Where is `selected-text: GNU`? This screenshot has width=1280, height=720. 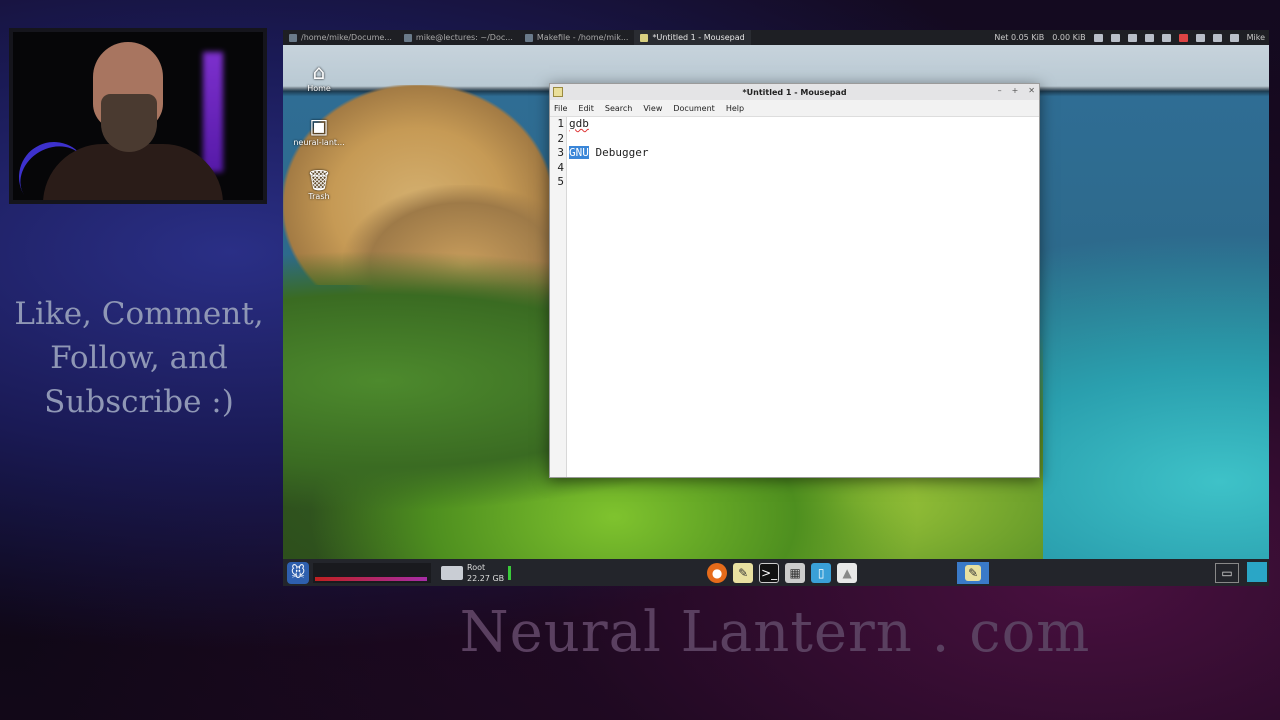
selected-text: GNU is located at coordinates (579, 152).